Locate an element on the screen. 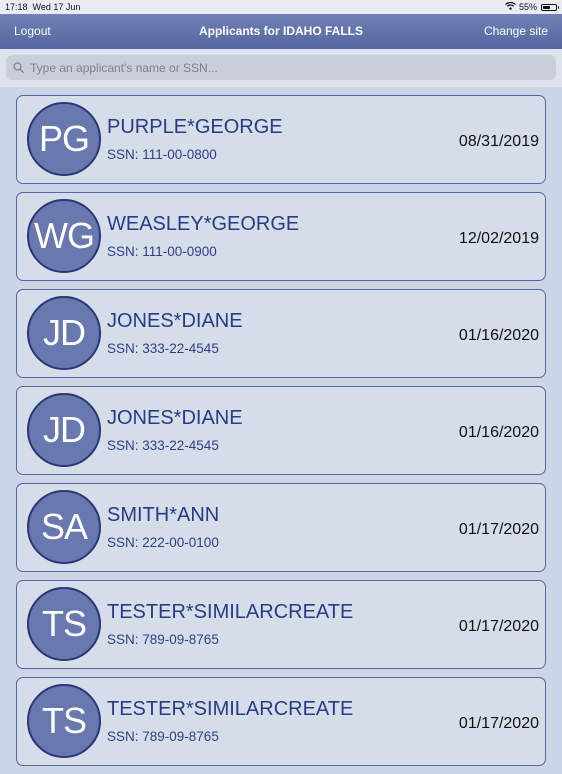 Image resolution: width=562 pixels, height=774 pixels. battery-cap is located at coordinates (558, 7).